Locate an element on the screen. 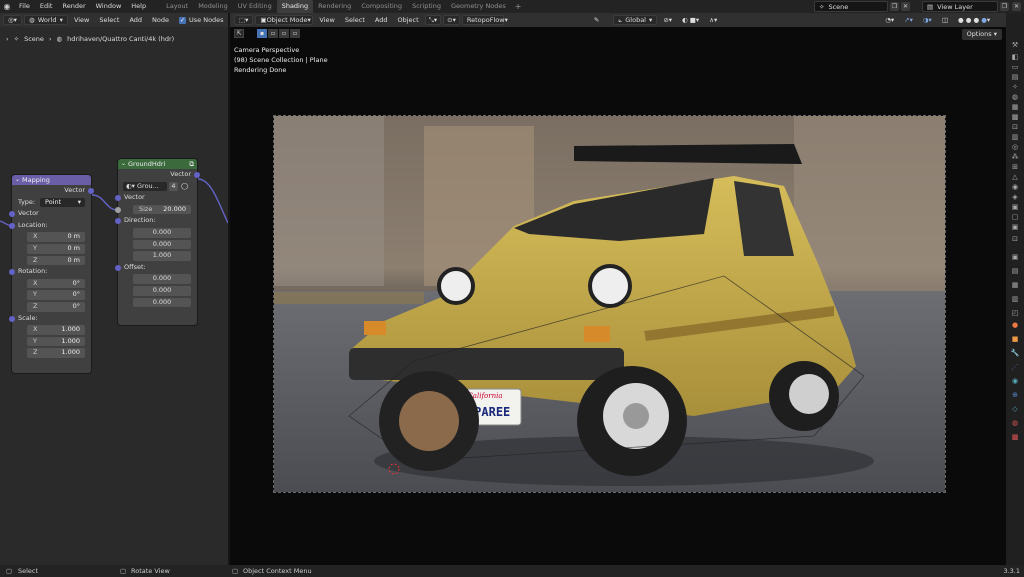  view-layer-tab-icon: ◰ is located at coordinates (1015, 313).